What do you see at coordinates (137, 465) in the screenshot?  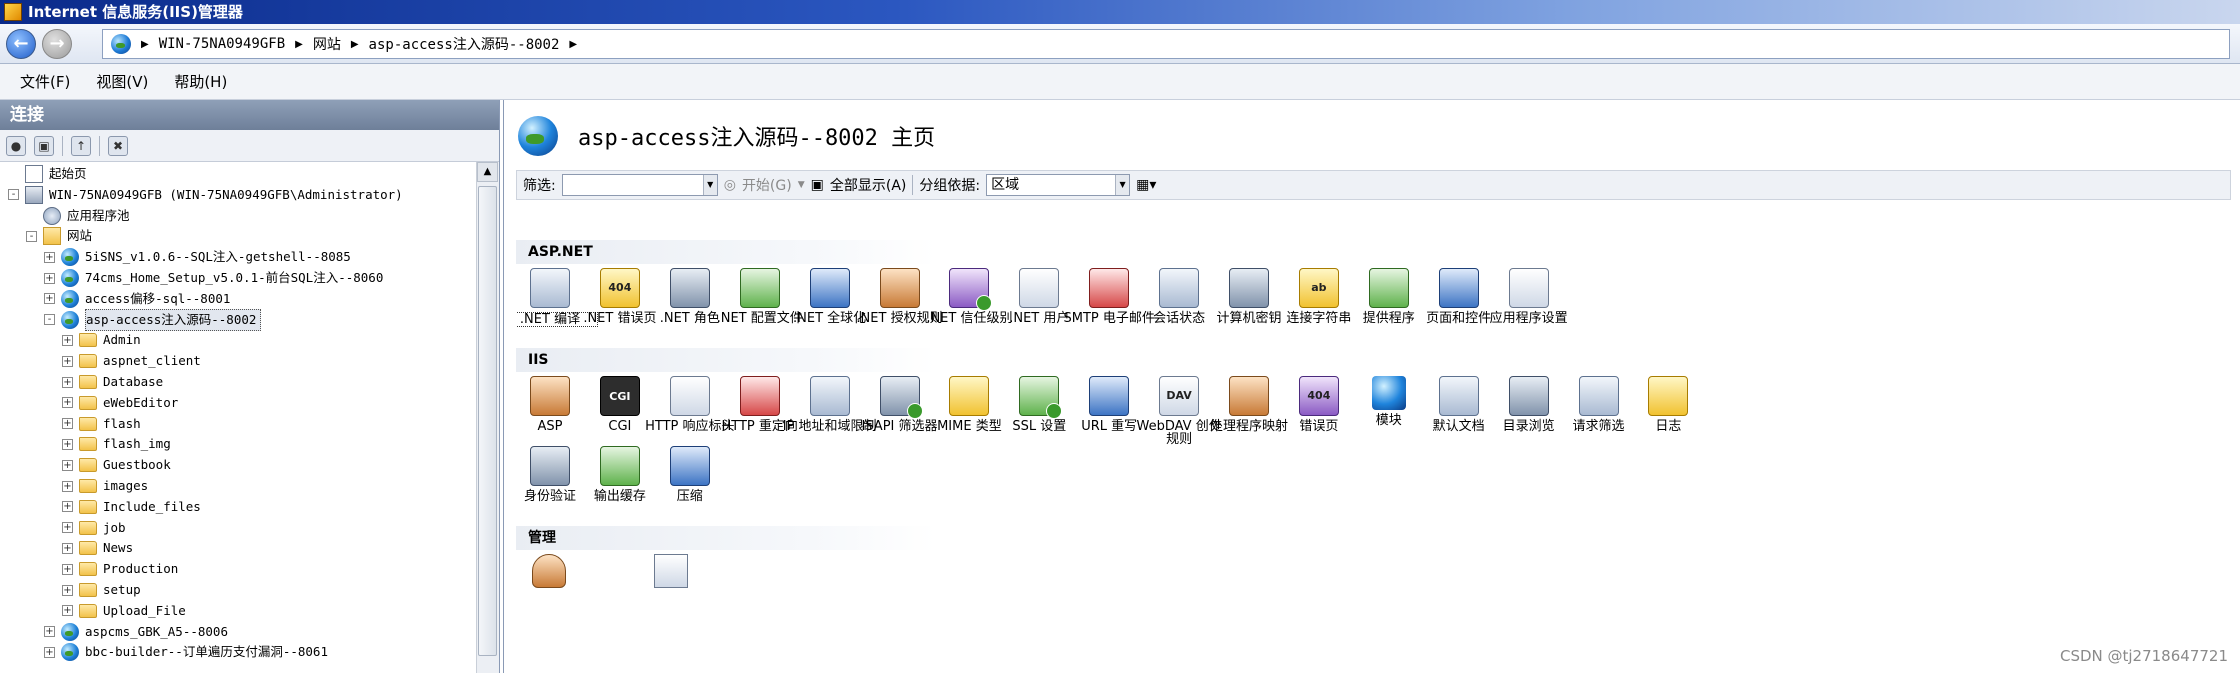 I see `tree-item-label: Guestbook` at bounding box center [137, 465].